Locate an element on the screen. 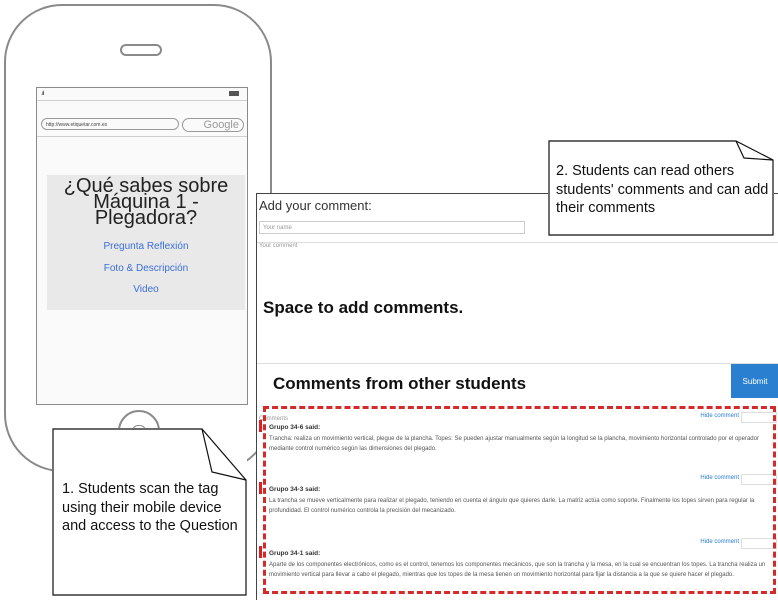  link-pregunta-reflexion: Pregunta Reflexión is located at coordinates (146, 246).